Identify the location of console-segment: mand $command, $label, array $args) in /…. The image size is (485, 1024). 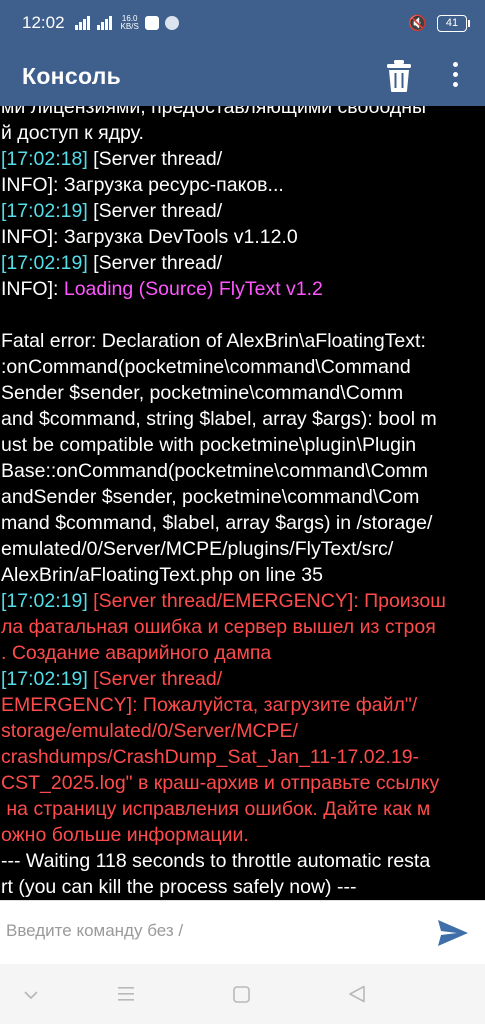
(217, 523).